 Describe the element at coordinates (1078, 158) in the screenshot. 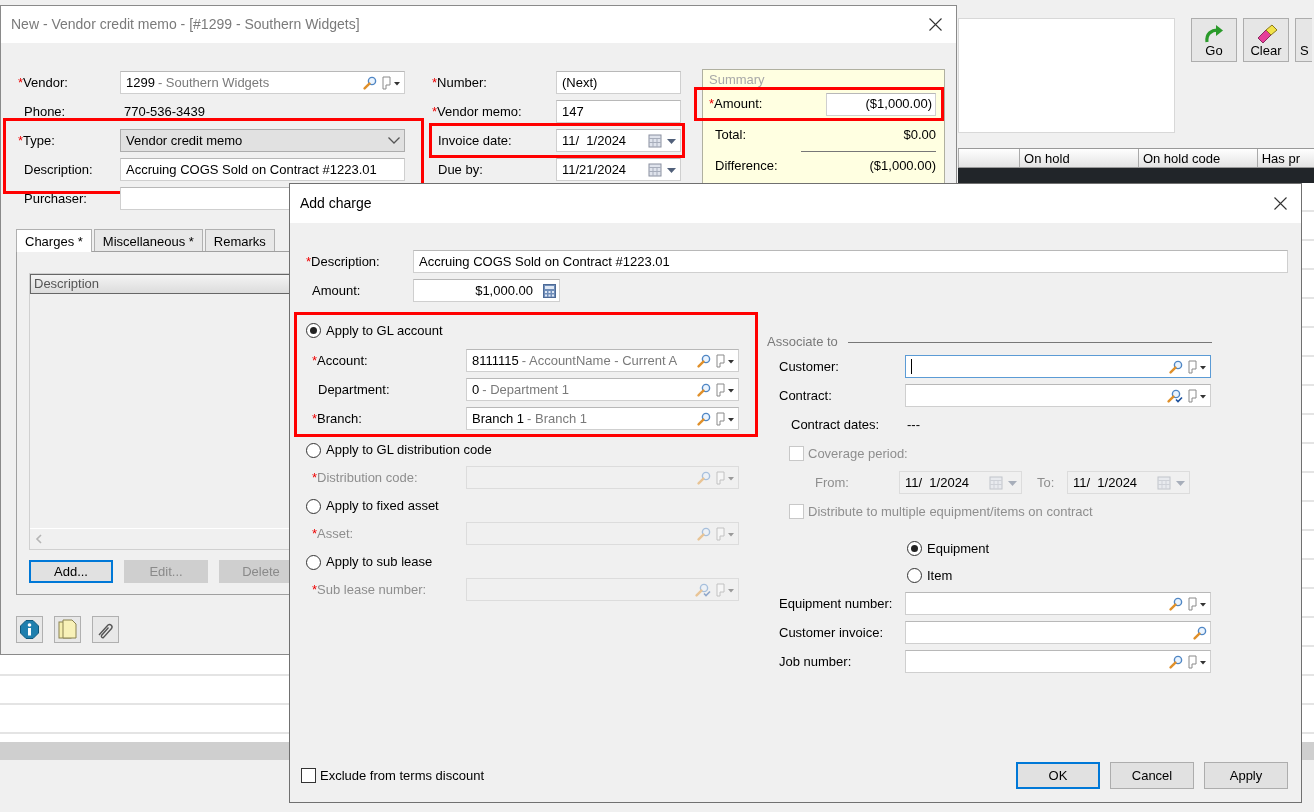

I see `column-header: On hold` at that location.